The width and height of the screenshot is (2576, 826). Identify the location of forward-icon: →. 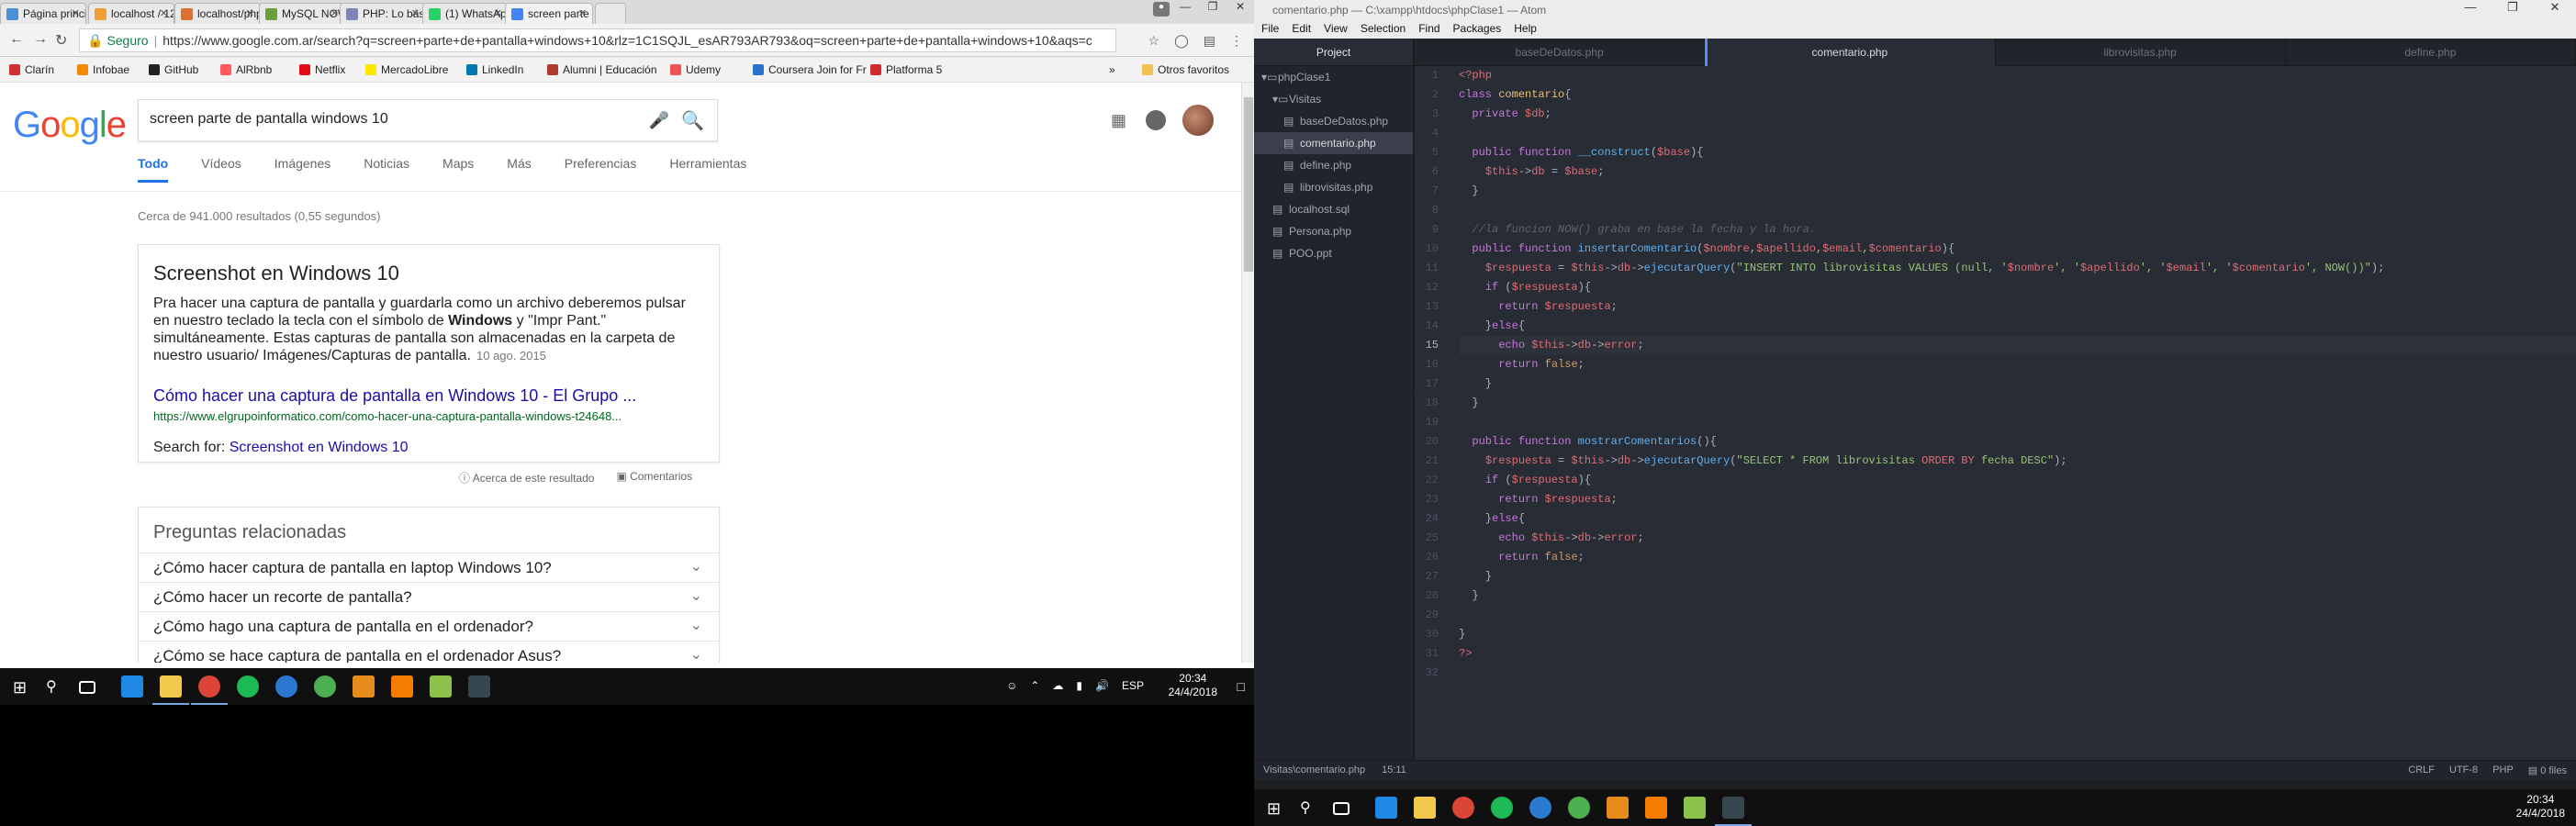
(40, 40).